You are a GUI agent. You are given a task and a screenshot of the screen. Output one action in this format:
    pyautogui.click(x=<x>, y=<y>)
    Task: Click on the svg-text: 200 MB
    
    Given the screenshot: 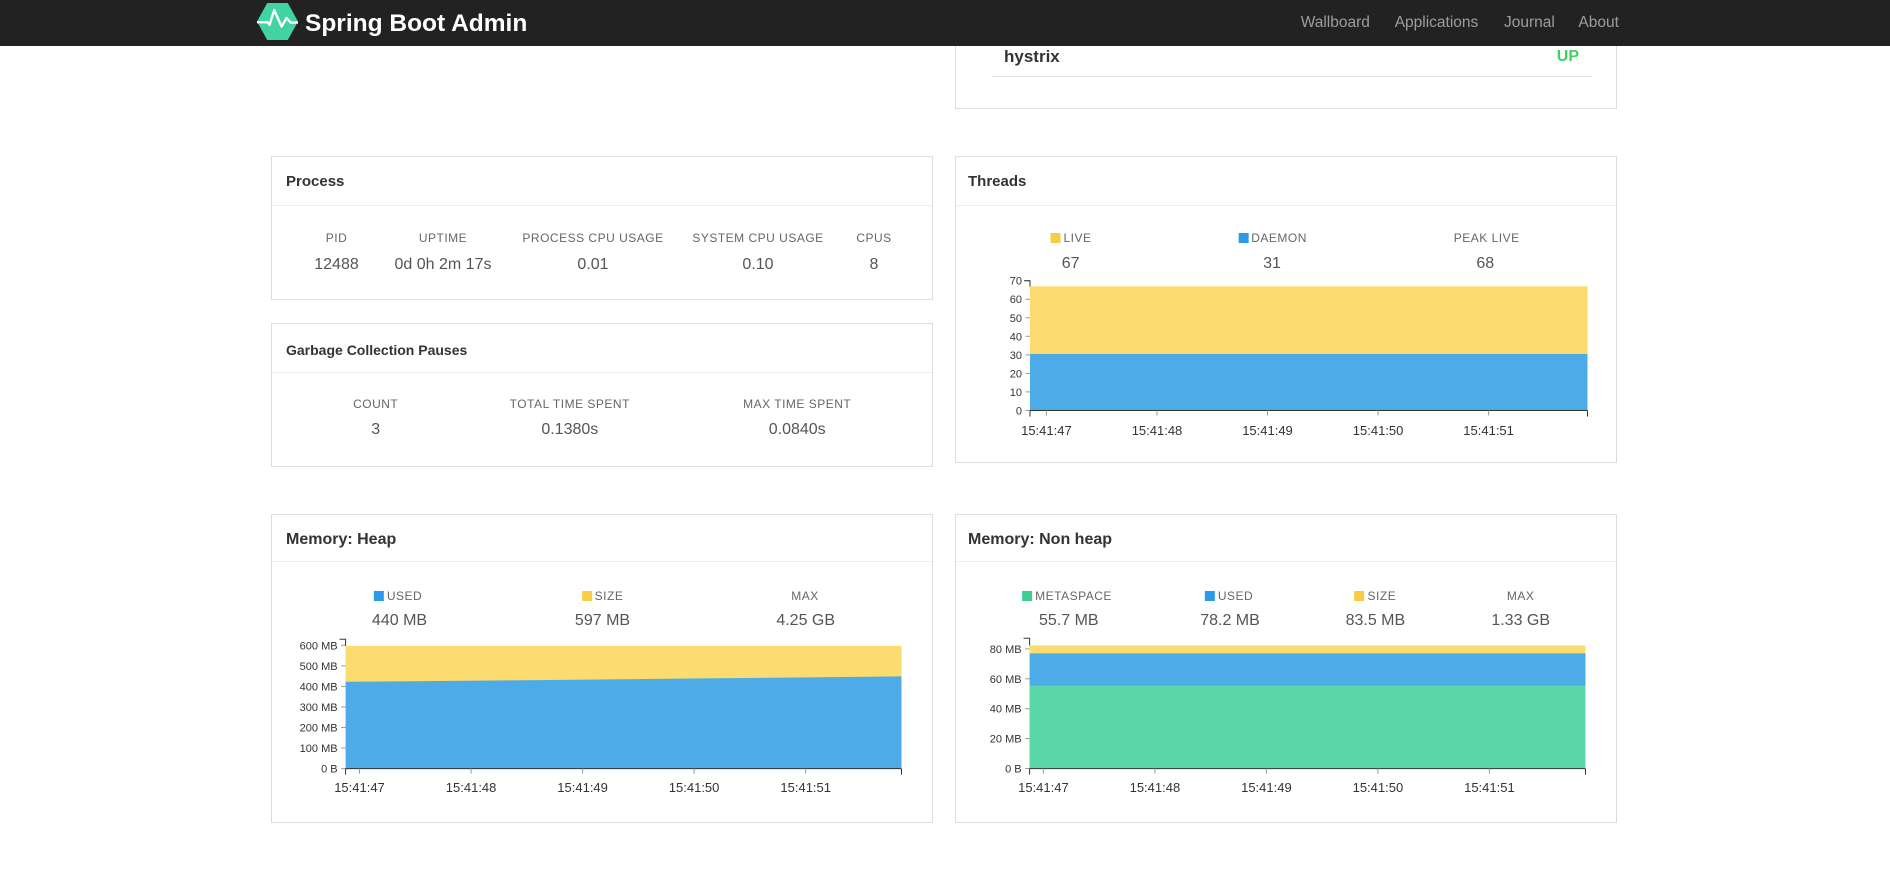 What is the action you would take?
    pyautogui.click(x=319, y=729)
    